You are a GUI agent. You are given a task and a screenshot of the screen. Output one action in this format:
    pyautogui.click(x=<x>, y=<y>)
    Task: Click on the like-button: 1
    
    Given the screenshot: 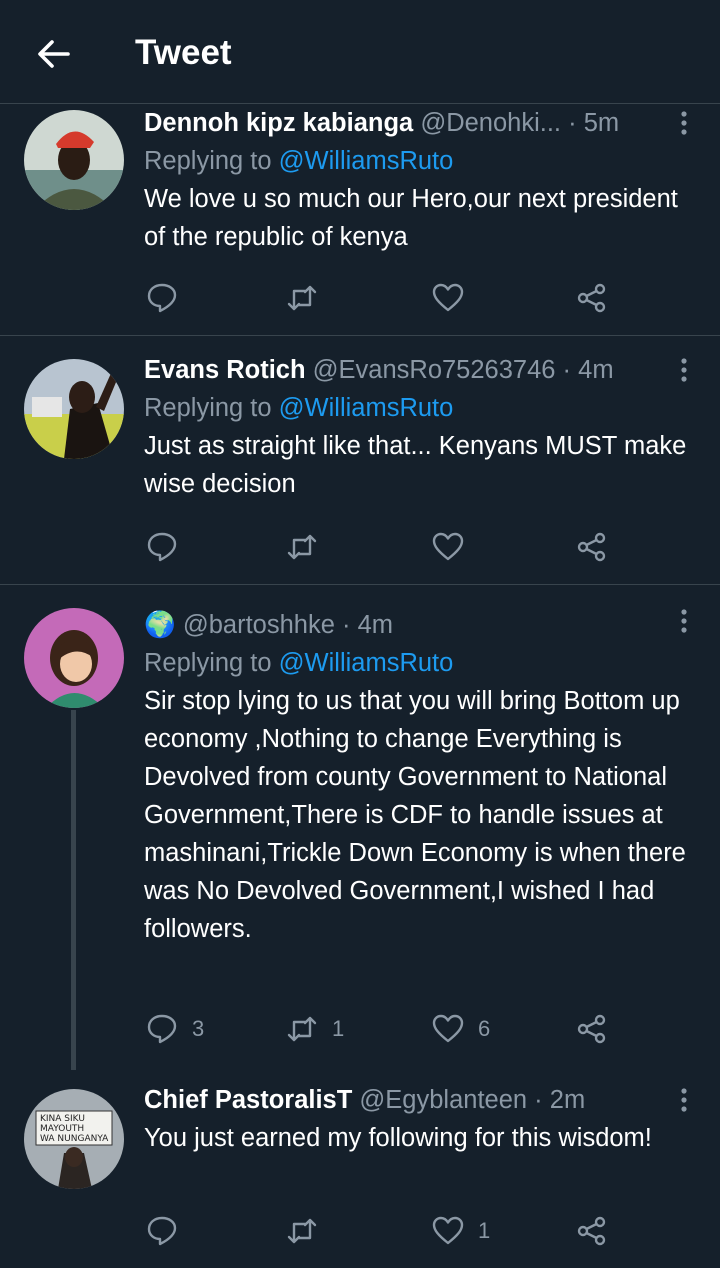 What is the action you would take?
    pyautogui.click(x=461, y=1231)
    